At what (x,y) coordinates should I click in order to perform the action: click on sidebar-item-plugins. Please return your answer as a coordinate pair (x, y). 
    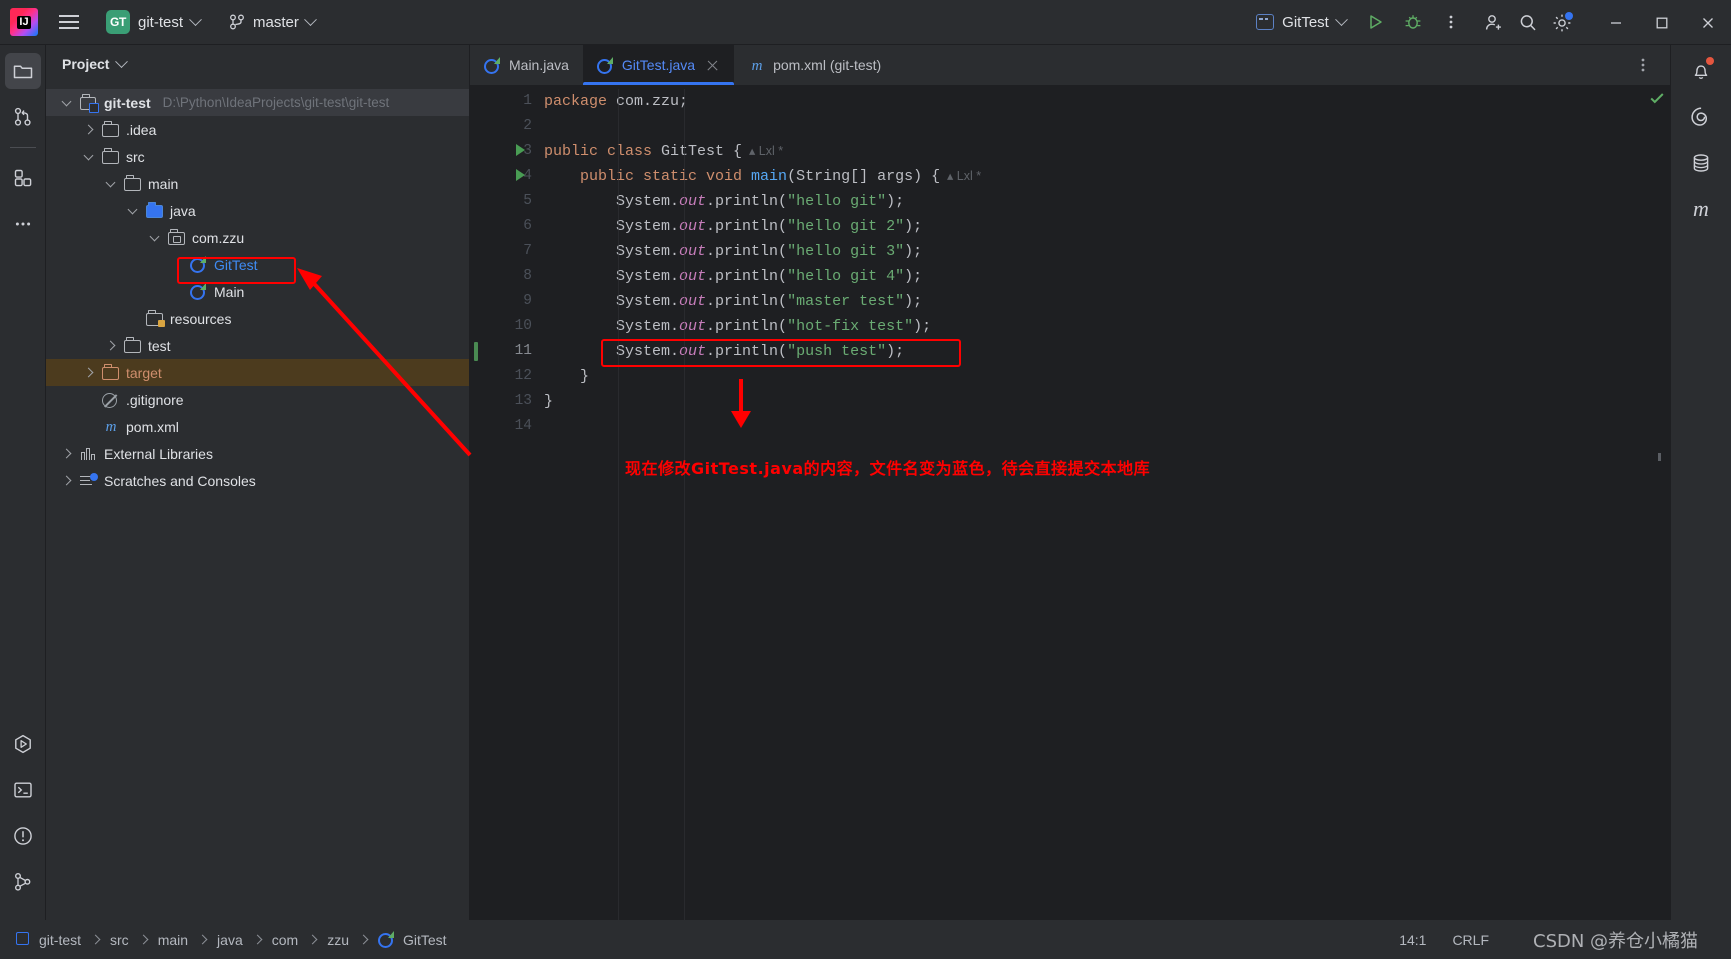
    Looking at the image, I should click on (23, 178).